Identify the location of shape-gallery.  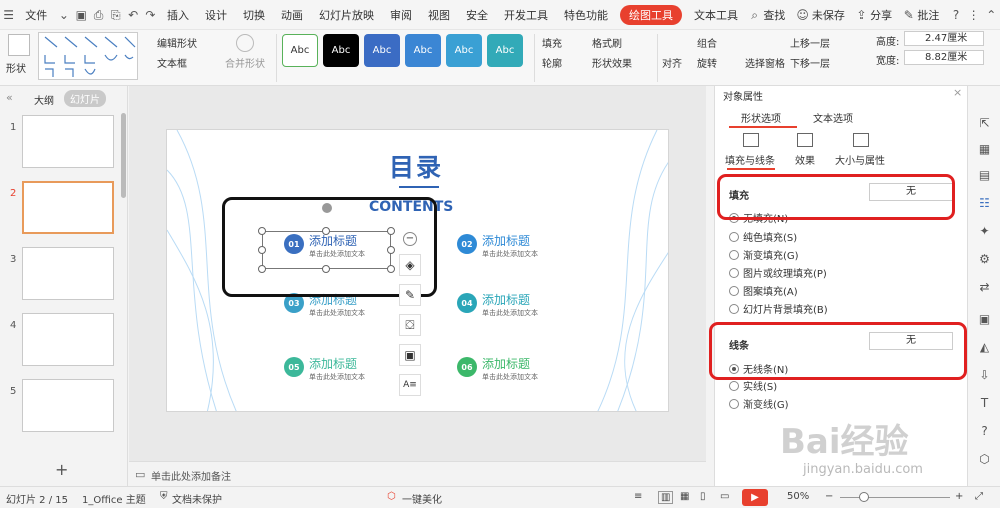
(88, 56).